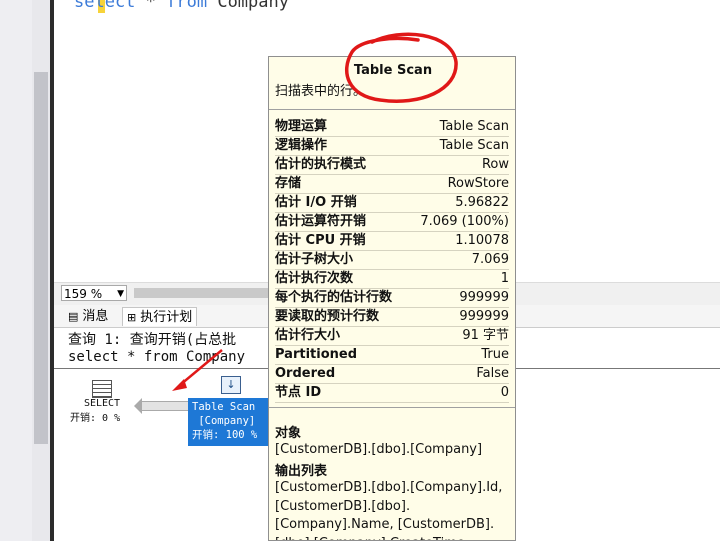 The width and height of the screenshot is (720, 541). I want to click on table-scan-label: Table Scan [Company] 开销: 100 %, so click(228, 422).